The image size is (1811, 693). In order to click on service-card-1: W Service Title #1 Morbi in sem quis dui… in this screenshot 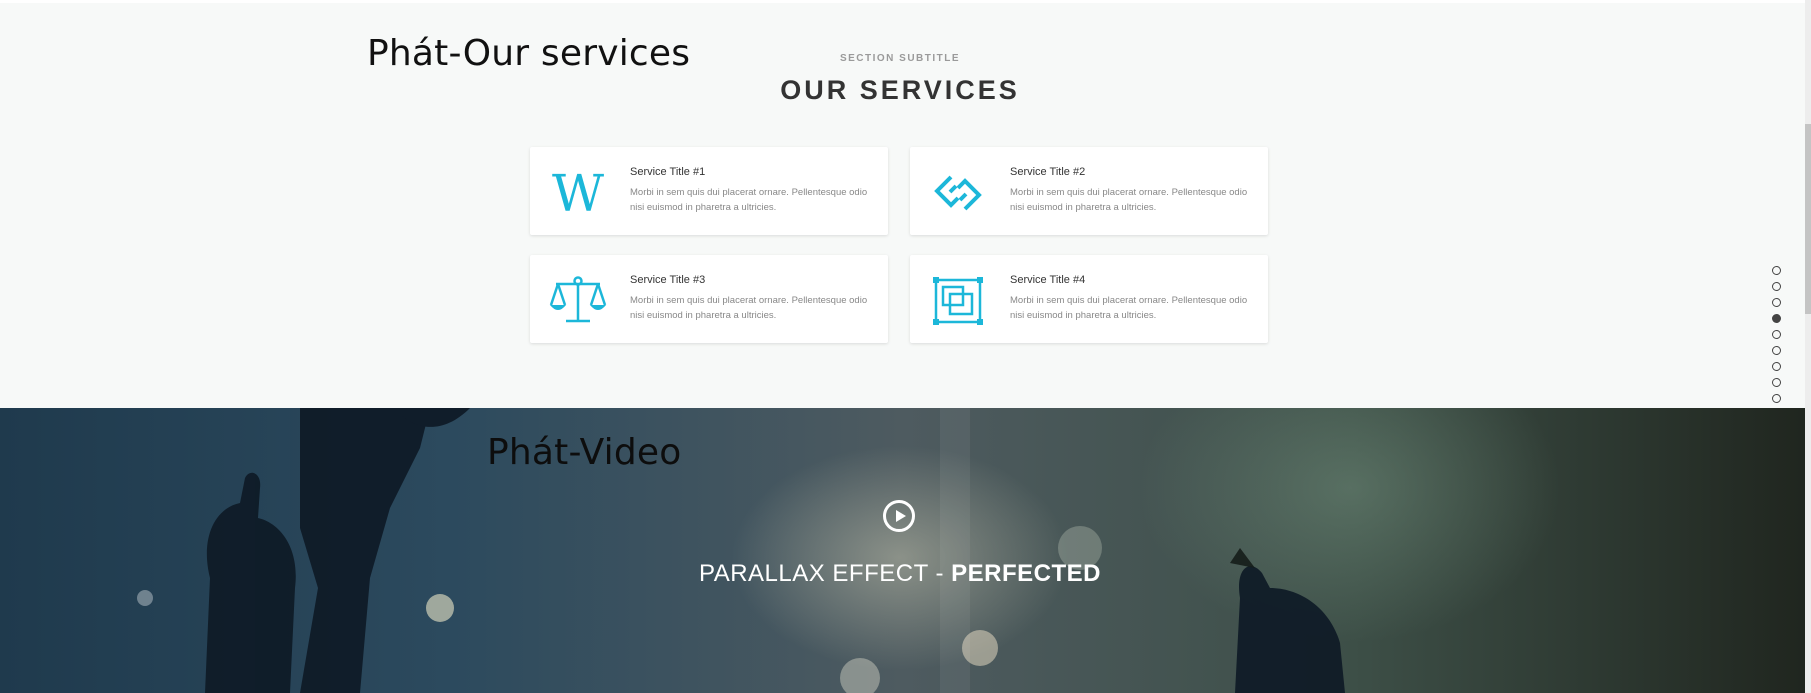, I will do `click(709, 191)`.